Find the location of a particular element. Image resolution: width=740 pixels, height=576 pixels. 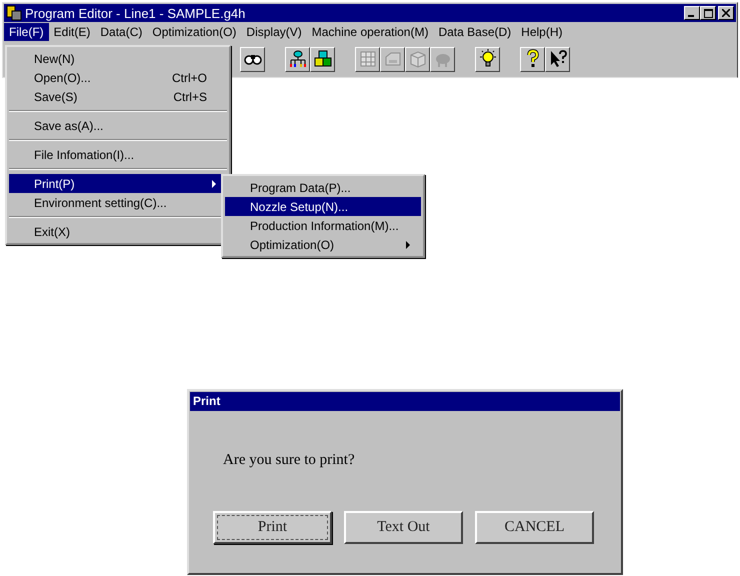

minimize-button is located at coordinates (692, 13).